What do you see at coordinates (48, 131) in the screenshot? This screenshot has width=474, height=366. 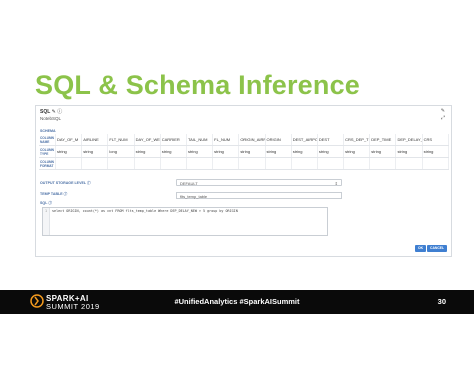 I see `schema-label: SCHEMA` at bounding box center [48, 131].